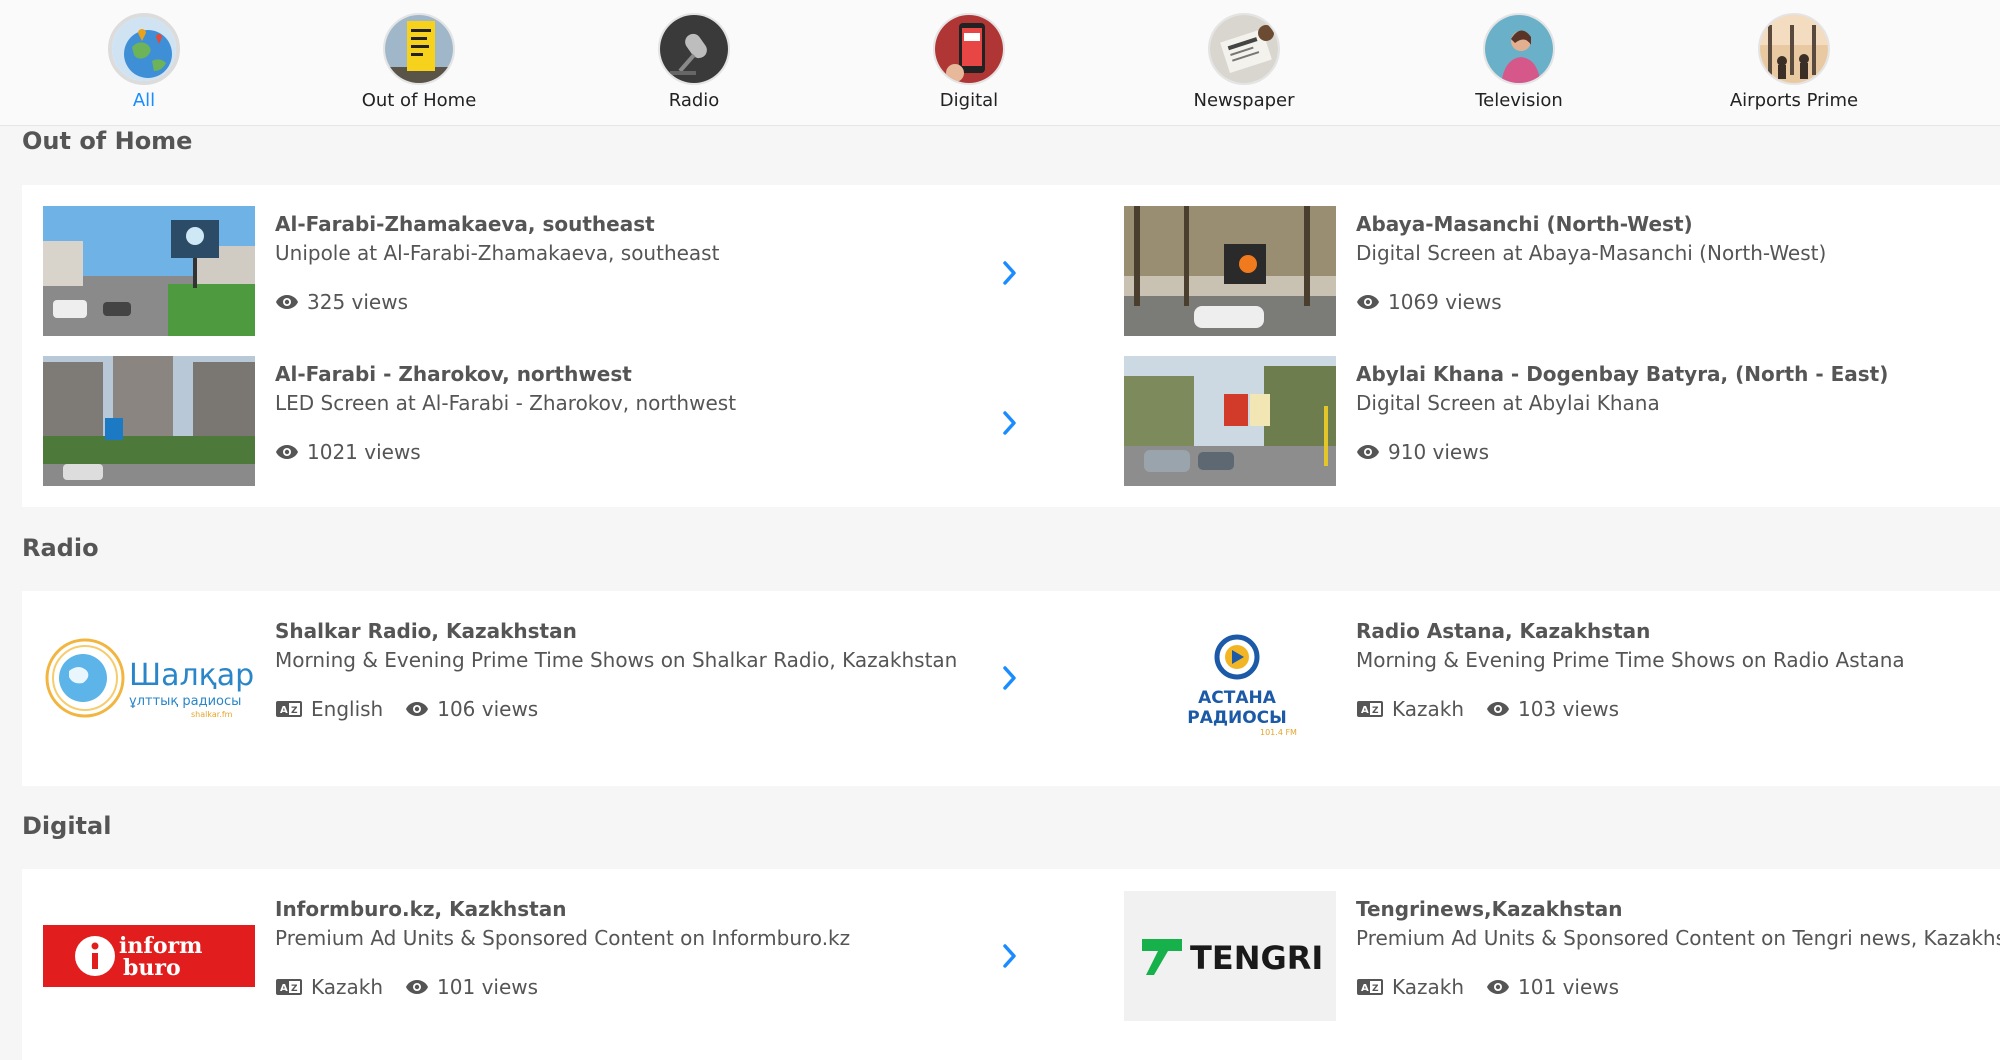  What do you see at coordinates (1237, 718) in the screenshot?
I see `logo-subtext: РАДИОСЫ` at bounding box center [1237, 718].